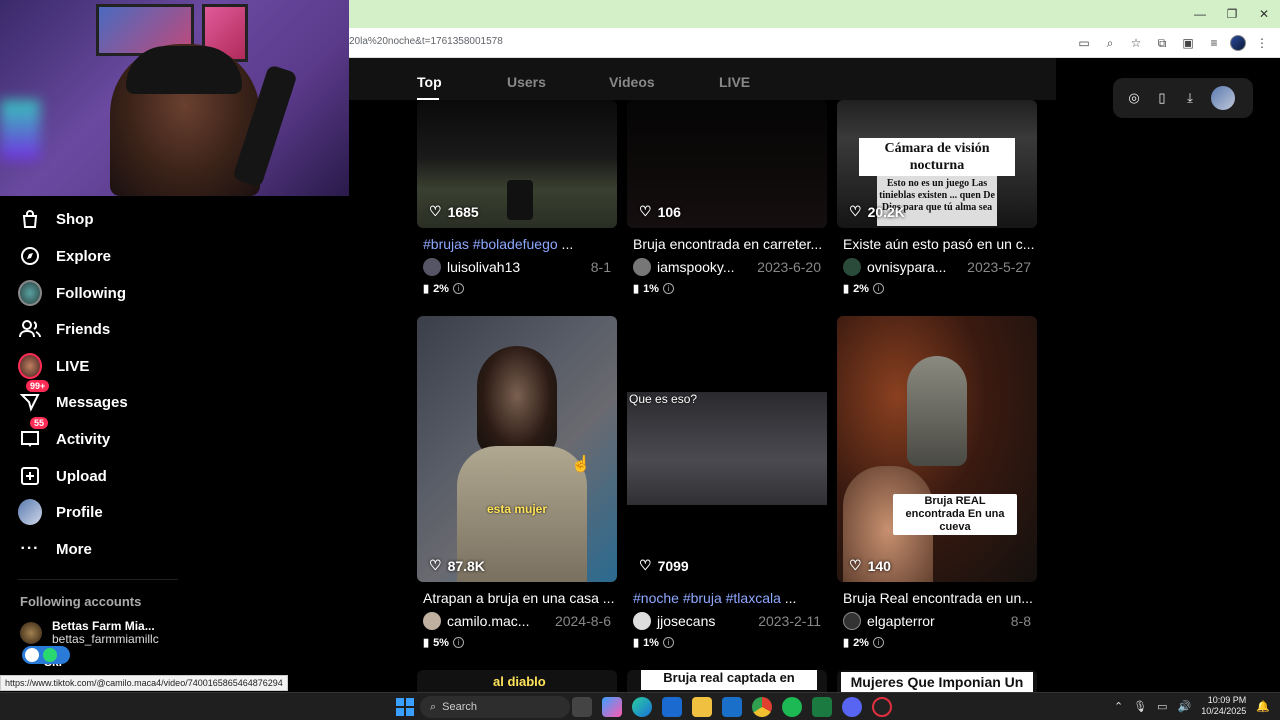 The height and width of the screenshot is (720, 1280). What do you see at coordinates (517, 164) in the screenshot?
I see `video-thumbnail: ♡ 1685` at bounding box center [517, 164].